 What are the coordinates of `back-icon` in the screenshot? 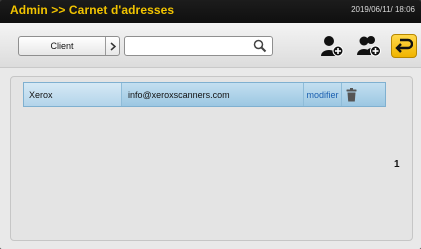 It's located at (404, 45).